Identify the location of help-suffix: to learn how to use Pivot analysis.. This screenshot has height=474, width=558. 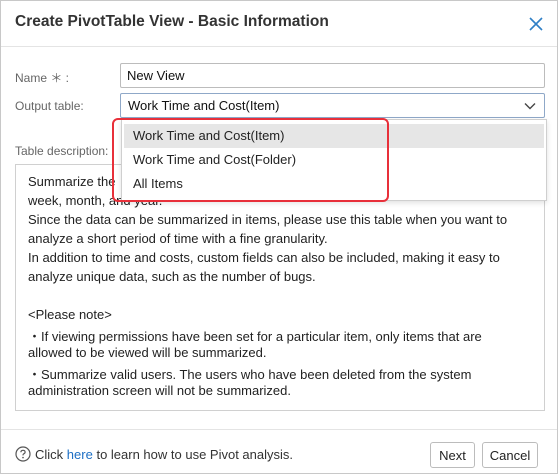
(195, 454).